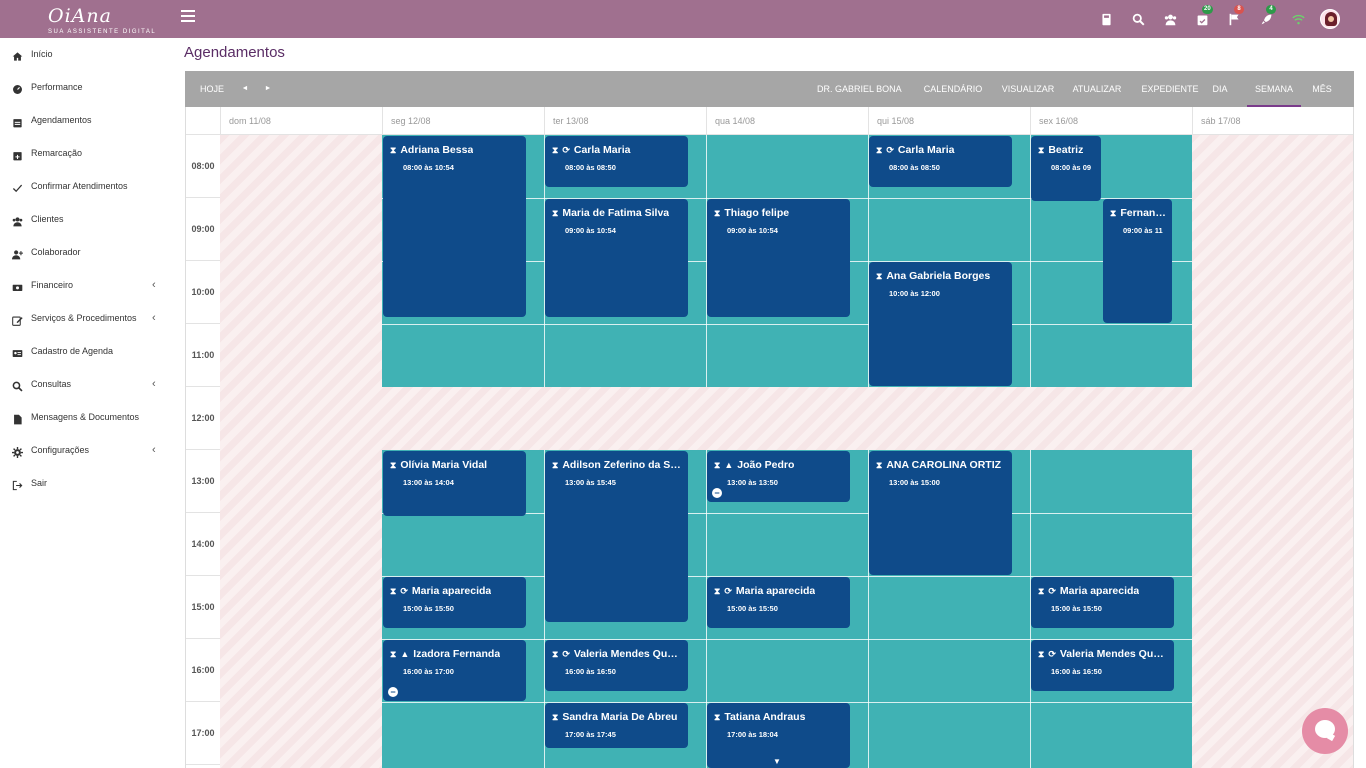 Image resolution: width=1366 pixels, height=768 pixels. What do you see at coordinates (940, 324) in the screenshot?
I see `appointment-card: ⧗ Ana Gabriela Borges 10:00 às 12:00` at bounding box center [940, 324].